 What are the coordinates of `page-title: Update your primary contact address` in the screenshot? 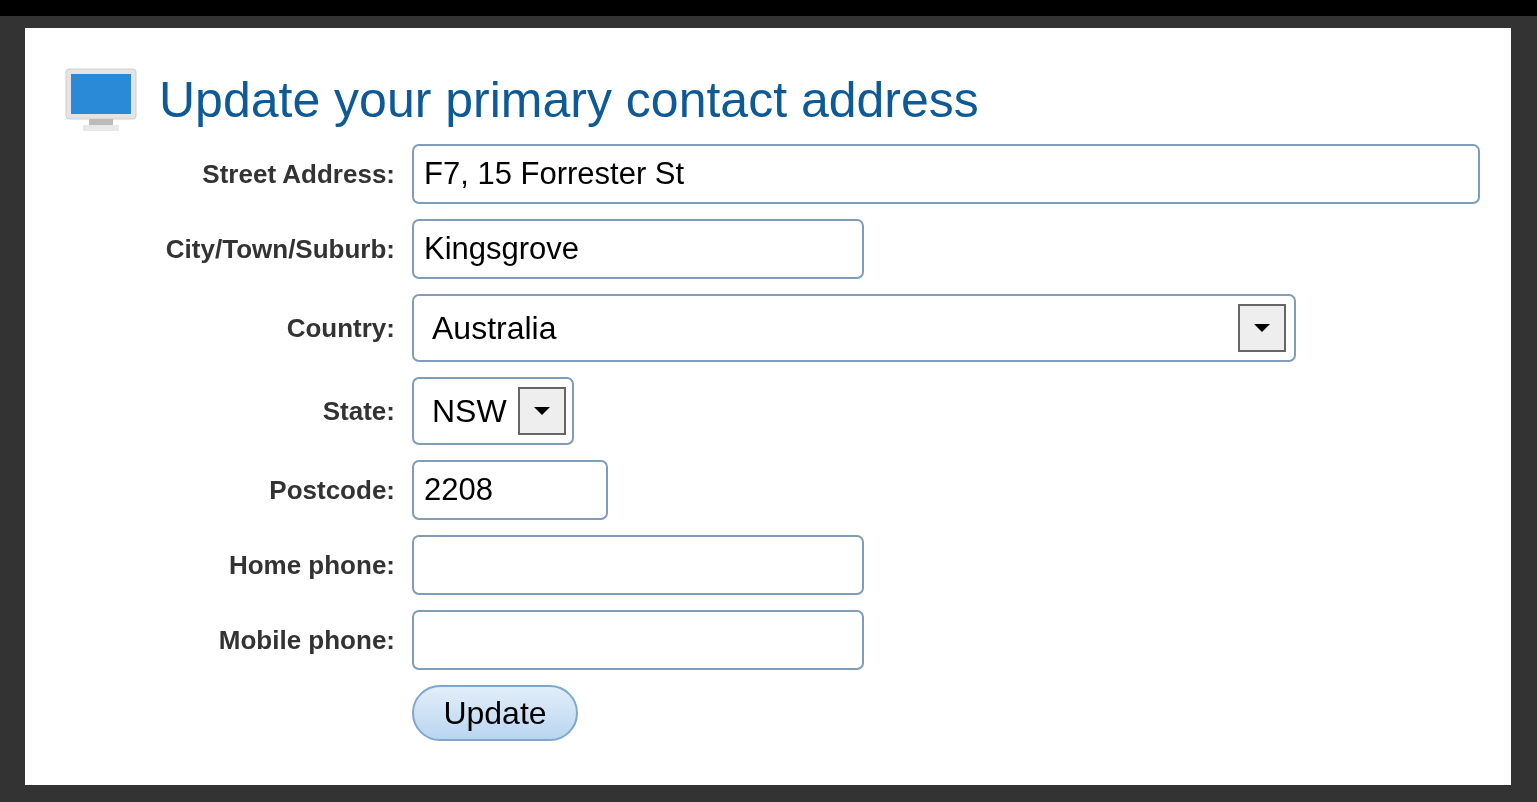 It's located at (569, 100).